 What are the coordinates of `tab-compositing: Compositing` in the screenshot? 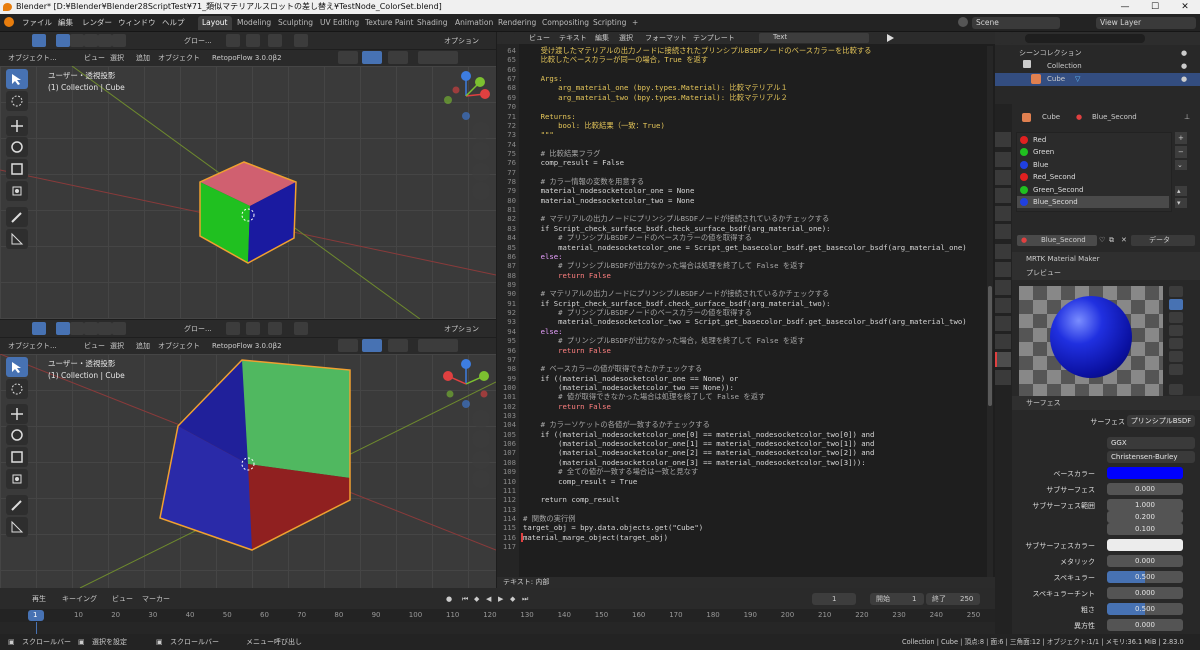 It's located at (565, 23).